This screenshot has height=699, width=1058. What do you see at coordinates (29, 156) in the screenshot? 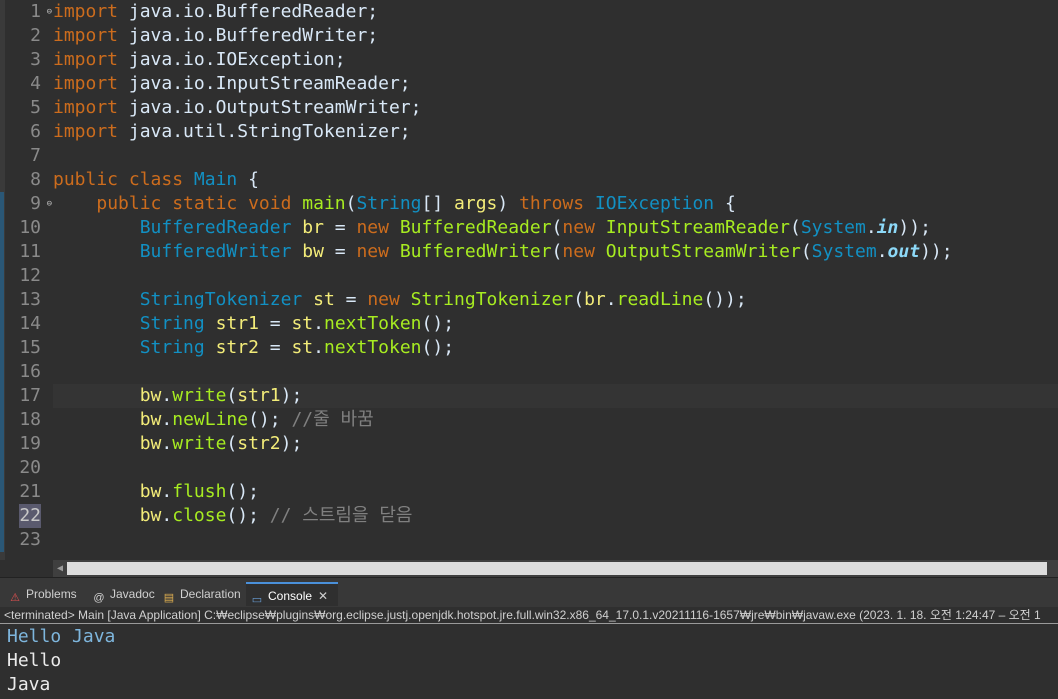
I see `line-number: 7` at bounding box center [29, 156].